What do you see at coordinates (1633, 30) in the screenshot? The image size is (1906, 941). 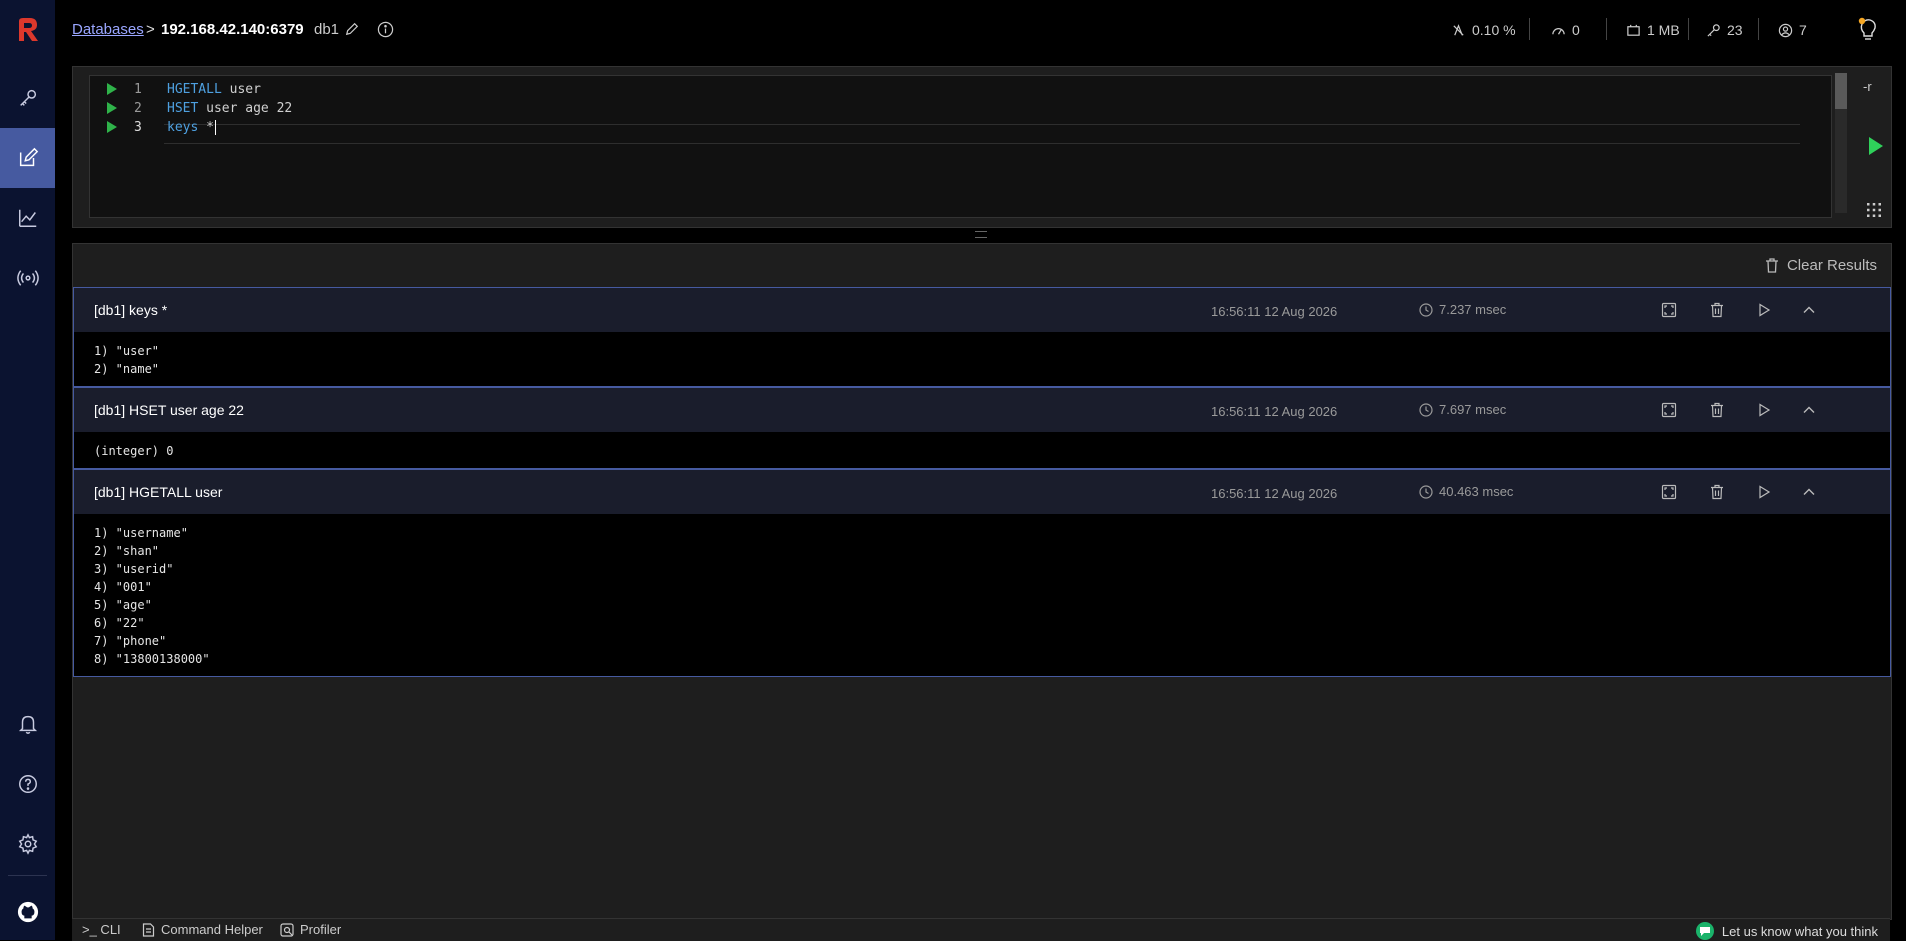 I see `memory-icon` at bounding box center [1633, 30].